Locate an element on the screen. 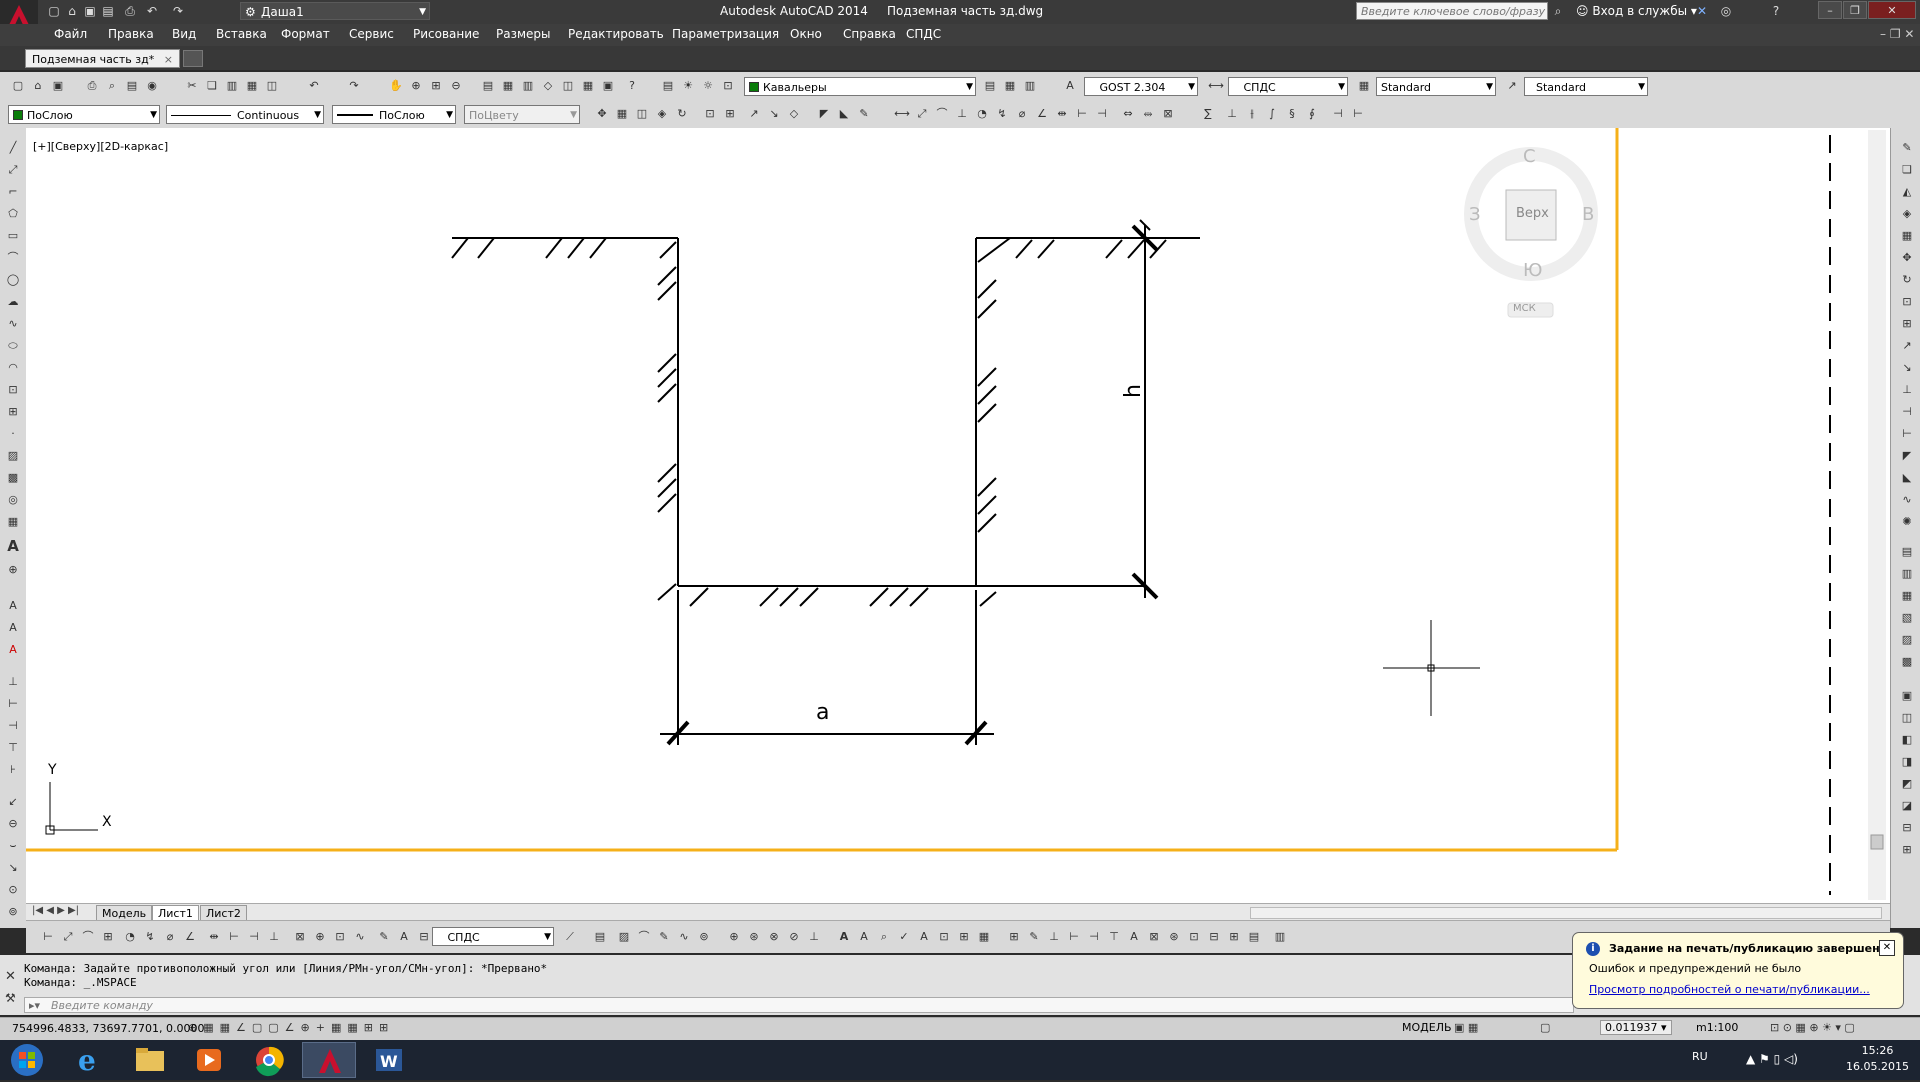 The height and width of the screenshot is (1082, 1920). spds-bottom-icon-19: ⊠ is located at coordinates (1154, 937).